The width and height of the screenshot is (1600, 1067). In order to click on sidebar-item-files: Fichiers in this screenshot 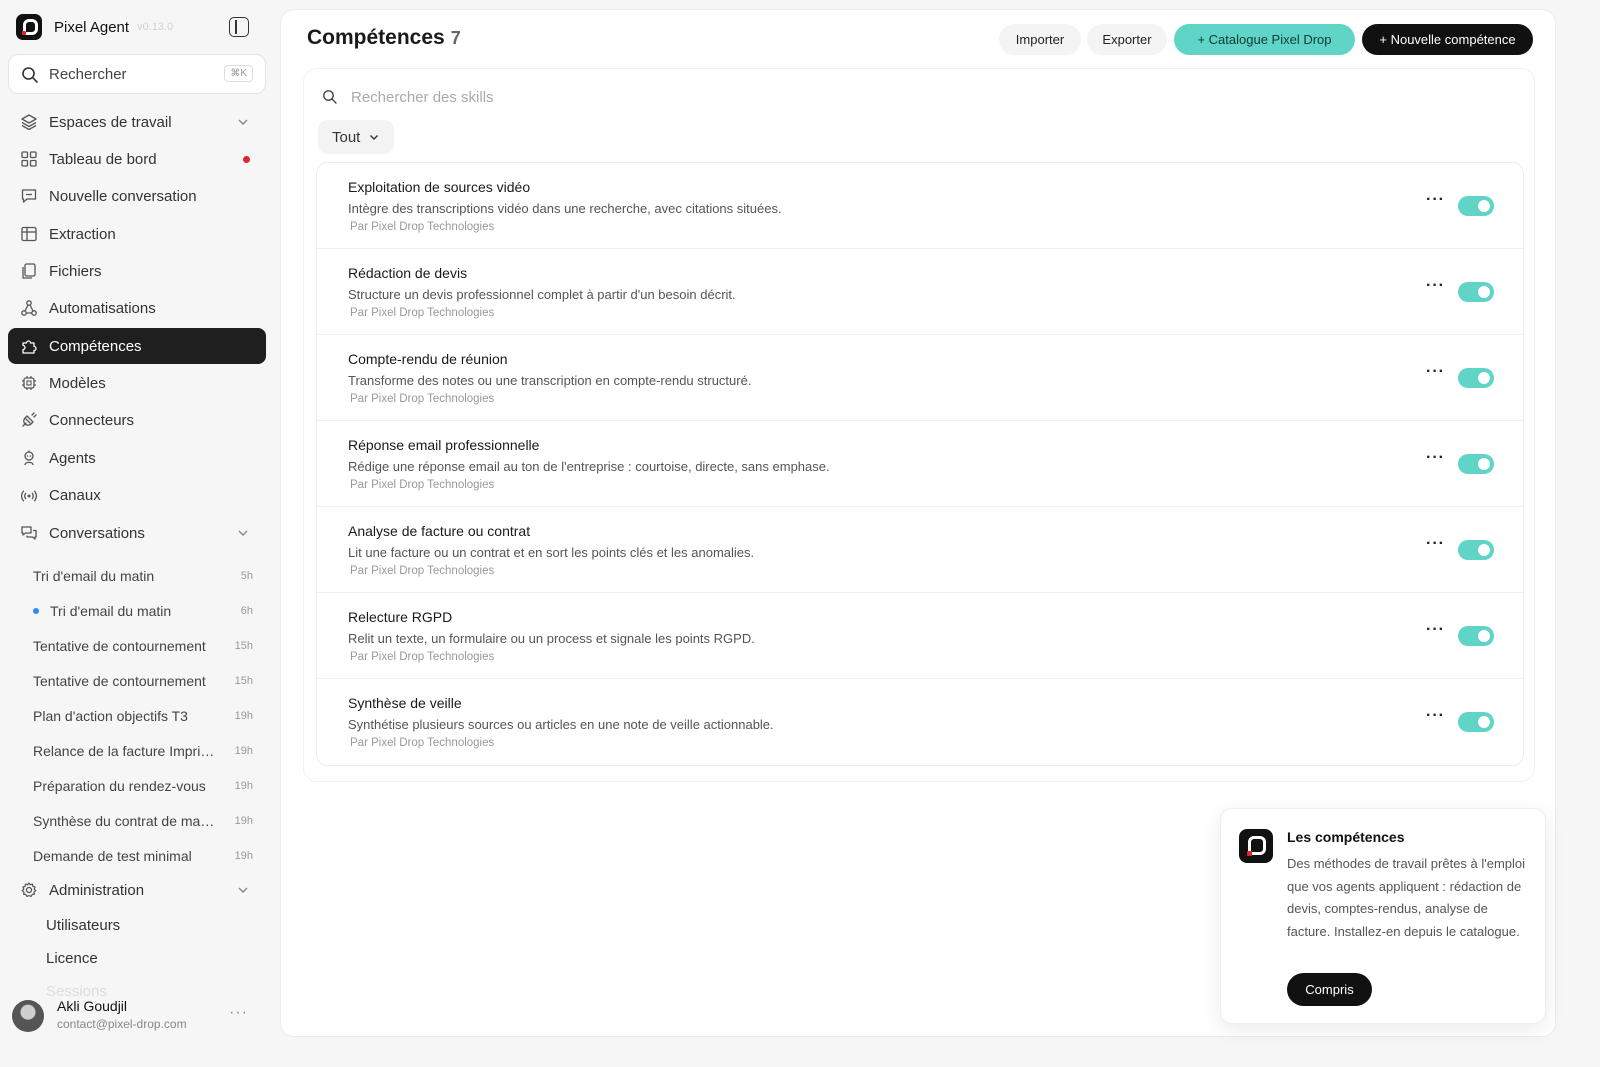, I will do `click(137, 271)`.